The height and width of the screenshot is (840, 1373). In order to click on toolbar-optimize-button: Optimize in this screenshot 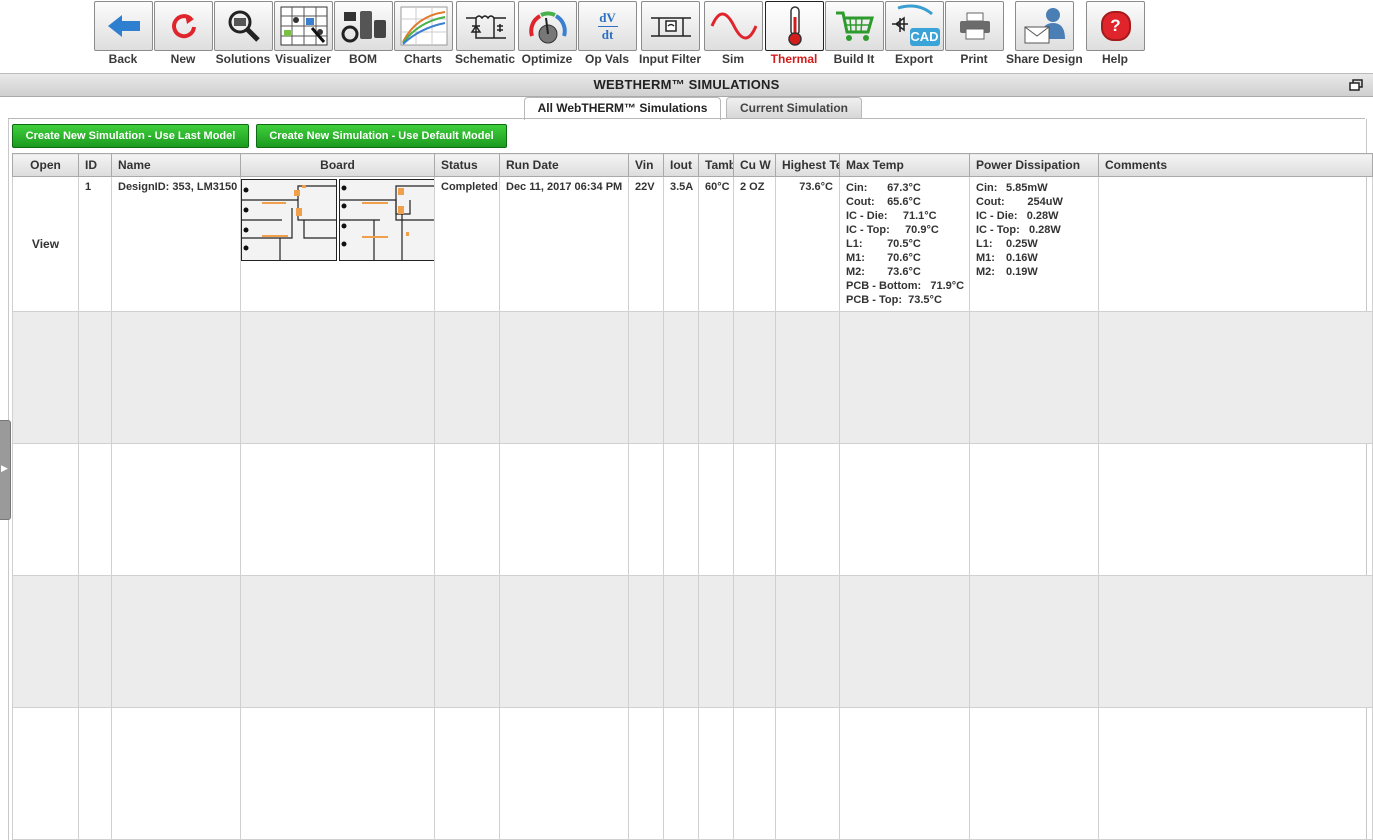, I will do `click(547, 35)`.